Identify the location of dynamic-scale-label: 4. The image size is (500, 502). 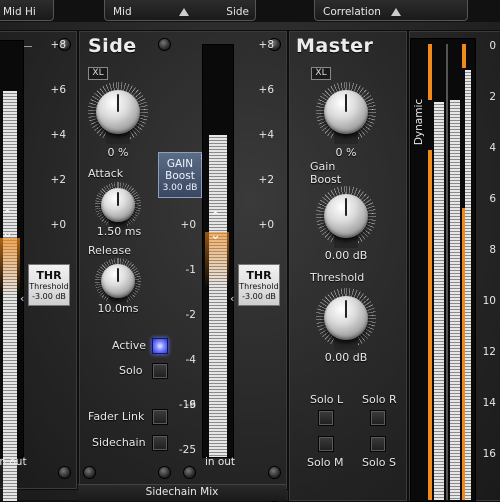
(492, 148).